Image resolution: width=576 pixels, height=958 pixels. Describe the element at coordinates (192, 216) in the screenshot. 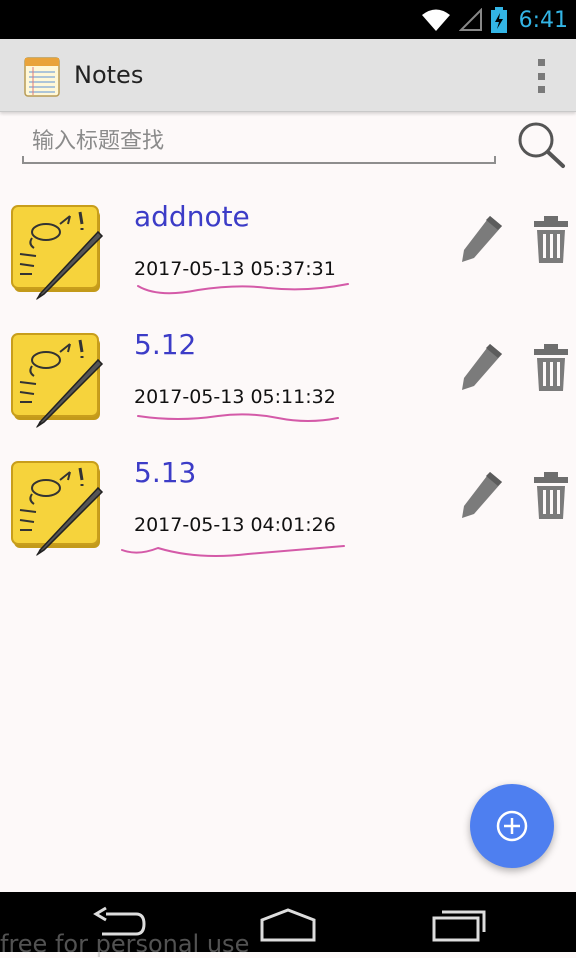

I see `note-title: addnote` at that location.